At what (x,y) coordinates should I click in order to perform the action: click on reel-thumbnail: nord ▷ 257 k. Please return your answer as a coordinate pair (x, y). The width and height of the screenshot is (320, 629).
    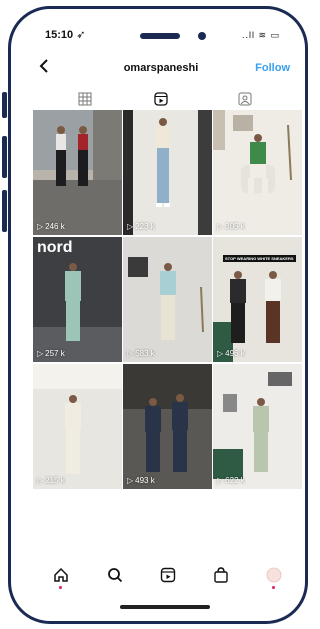
    Looking at the image, I should click on (77, 299).